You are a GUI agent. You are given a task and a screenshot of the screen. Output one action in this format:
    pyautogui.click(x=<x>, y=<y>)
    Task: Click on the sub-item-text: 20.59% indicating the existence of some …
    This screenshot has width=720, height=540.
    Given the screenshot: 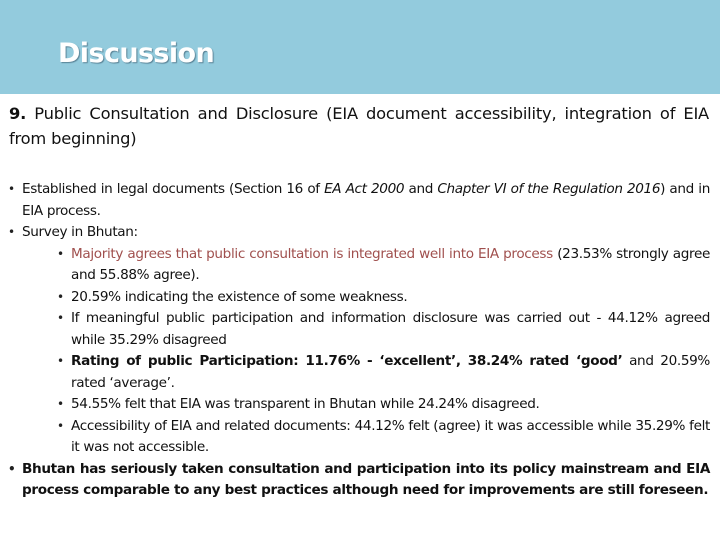 What is the action you would take?
    pyautogui.click(x=239, y=296)
    